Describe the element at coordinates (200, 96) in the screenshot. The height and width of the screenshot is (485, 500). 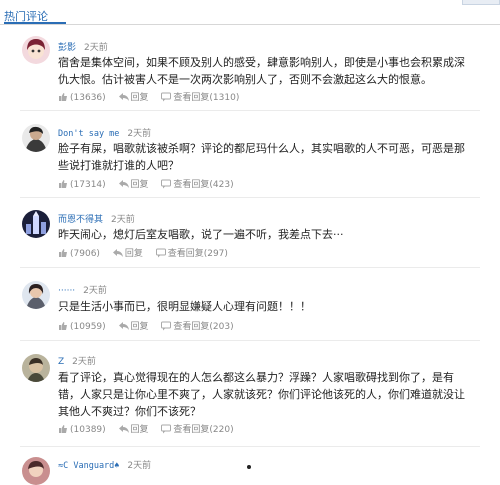
I see `view-replies-button: 查看回复(1310)` at that location.